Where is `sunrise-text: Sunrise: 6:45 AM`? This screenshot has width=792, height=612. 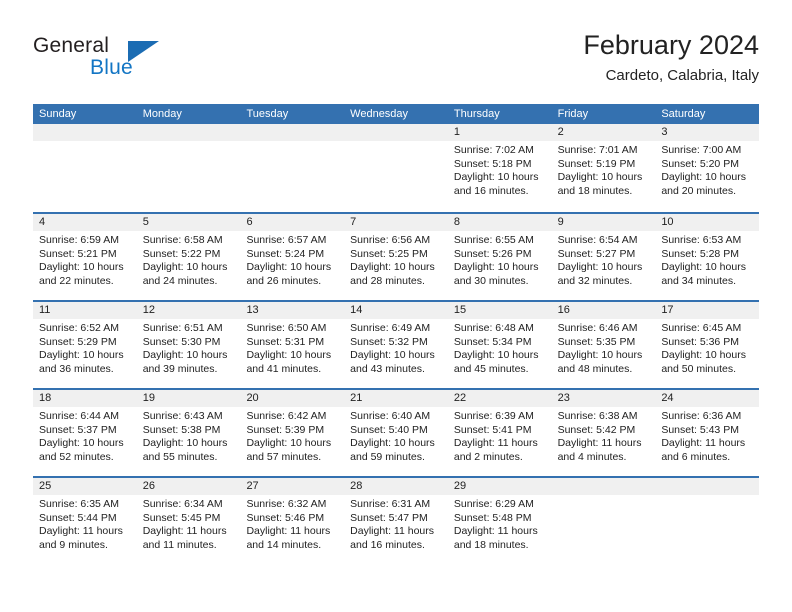
sunrise-text: Sunrise: 6:45 AM is located at coordinates (701, 328).